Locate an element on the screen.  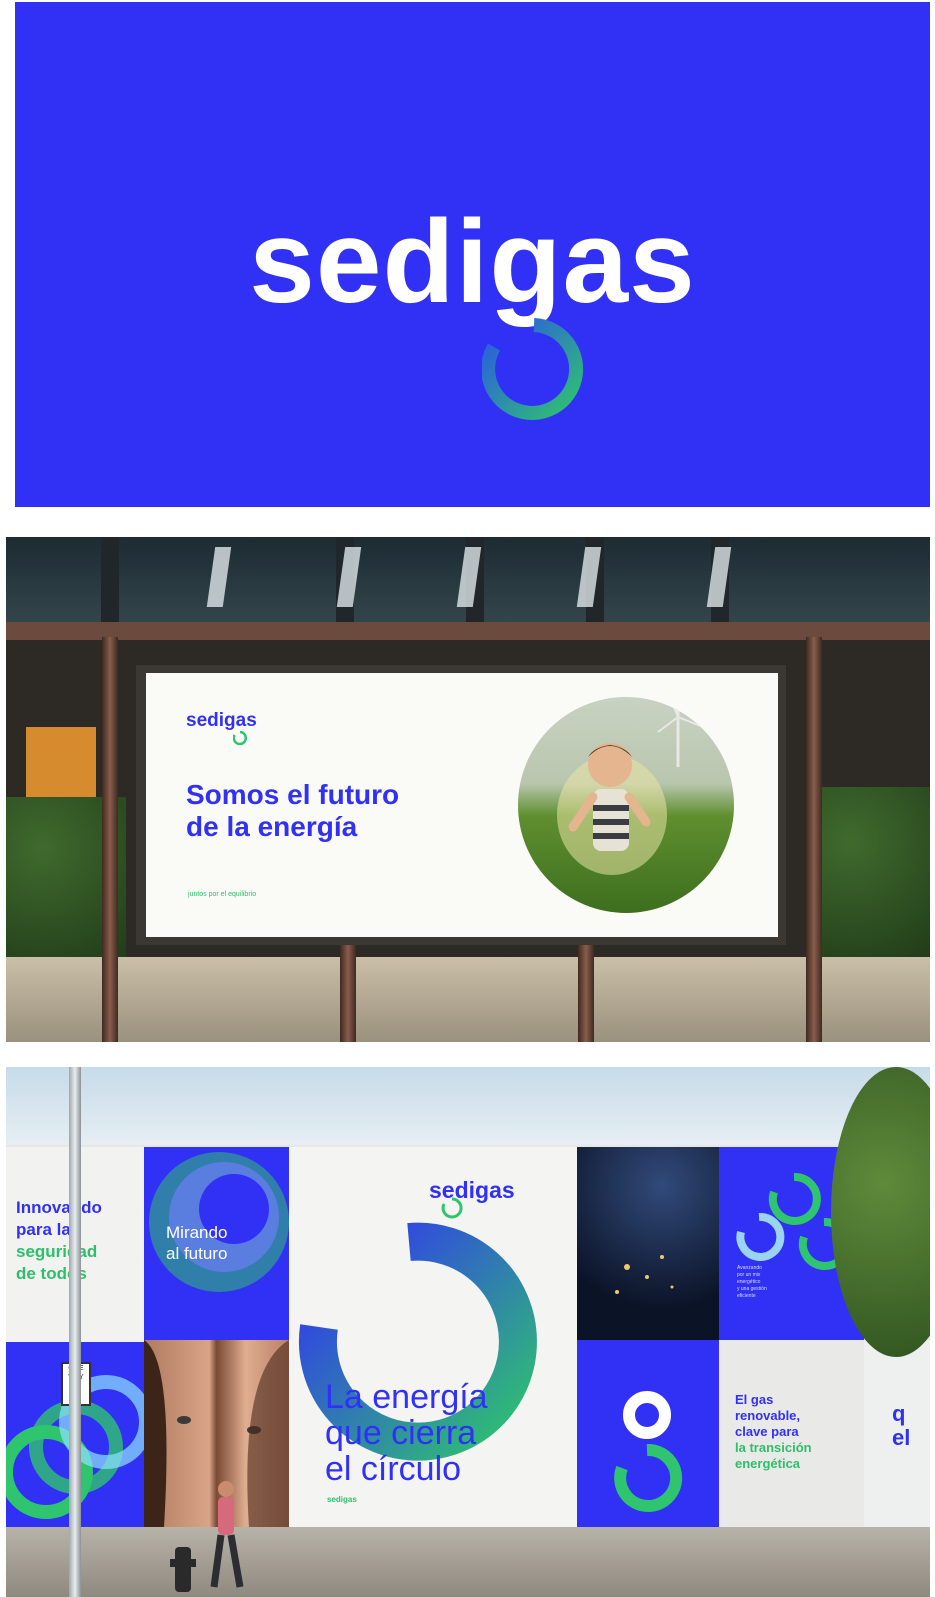
brand-logo-text: sedigas is located at coordinates (472, 262).